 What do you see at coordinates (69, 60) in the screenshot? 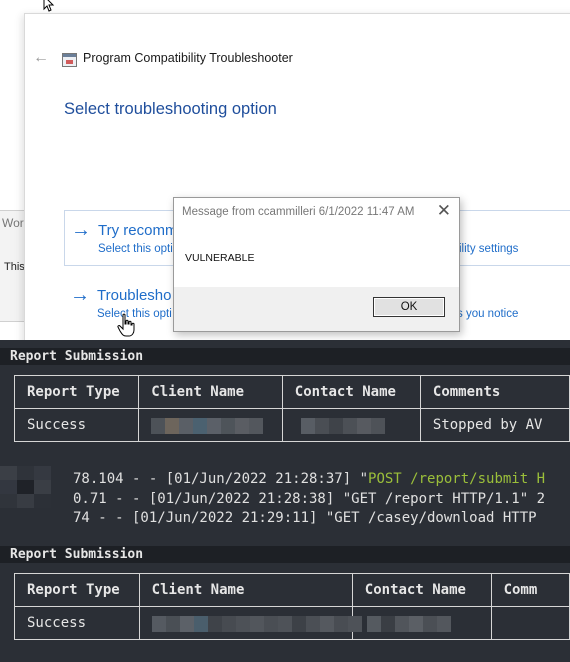
I see `troubleshooter-app-icon` at bounding box center [69, 60].